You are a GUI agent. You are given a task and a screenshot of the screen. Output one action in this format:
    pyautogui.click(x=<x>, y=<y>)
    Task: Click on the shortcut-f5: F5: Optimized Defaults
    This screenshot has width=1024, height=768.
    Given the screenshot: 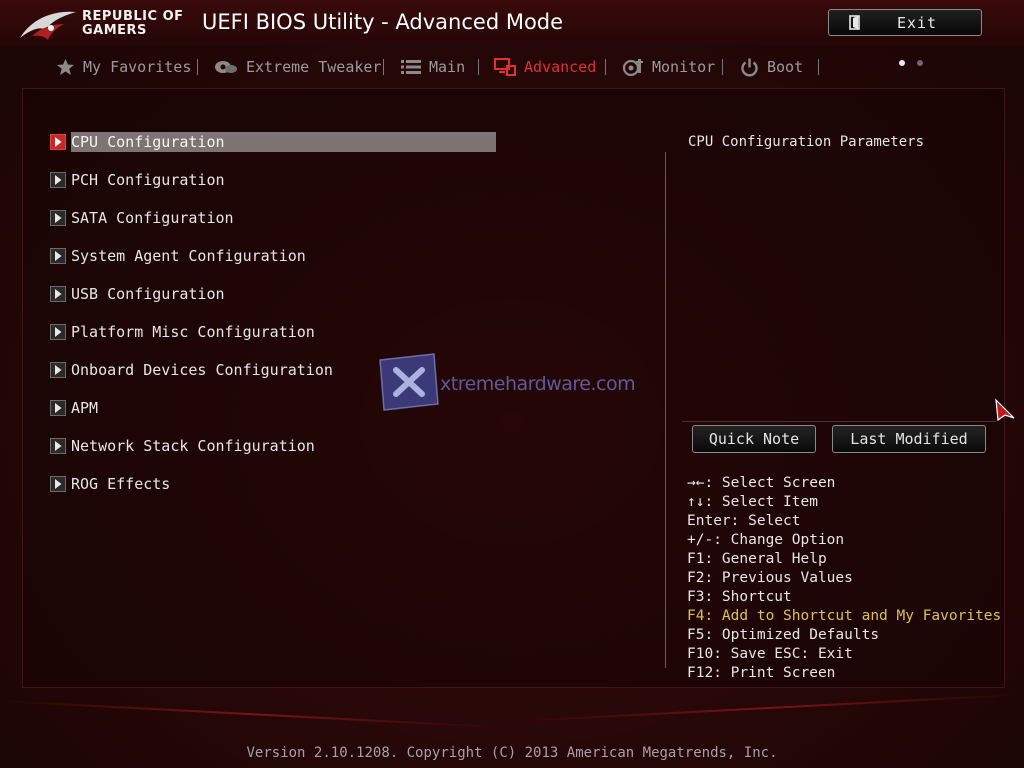 What is the action you would take?
    pyautogui.click(x=783, y=635)
    